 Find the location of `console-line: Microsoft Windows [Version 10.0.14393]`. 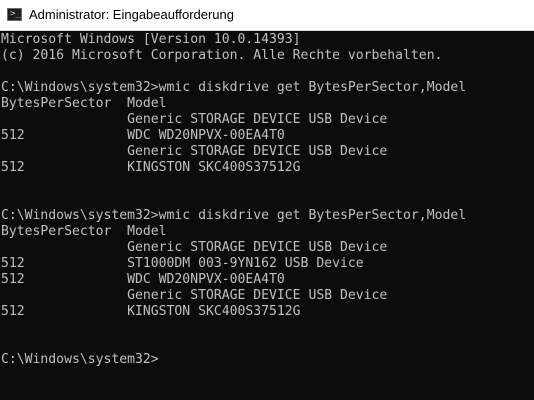

console-line: Microsoft Windows [Version 10.0.14393] is located at coordinates (151, 39).